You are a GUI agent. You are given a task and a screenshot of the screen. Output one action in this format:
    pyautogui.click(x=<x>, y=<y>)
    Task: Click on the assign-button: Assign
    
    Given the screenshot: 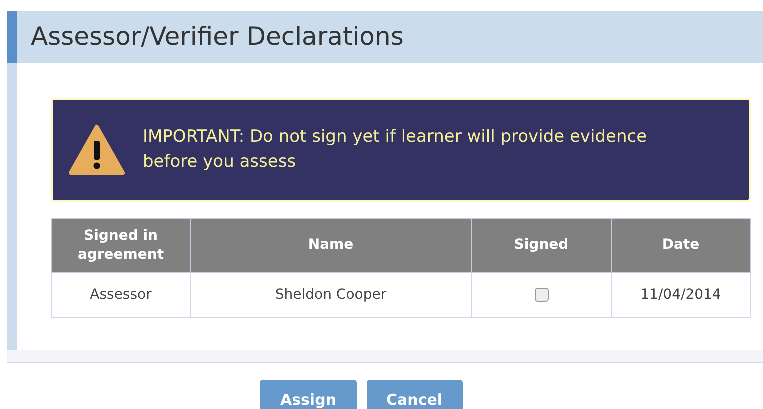 What is the action you would take?
    pyautogui.click(x=308, y=394)
    